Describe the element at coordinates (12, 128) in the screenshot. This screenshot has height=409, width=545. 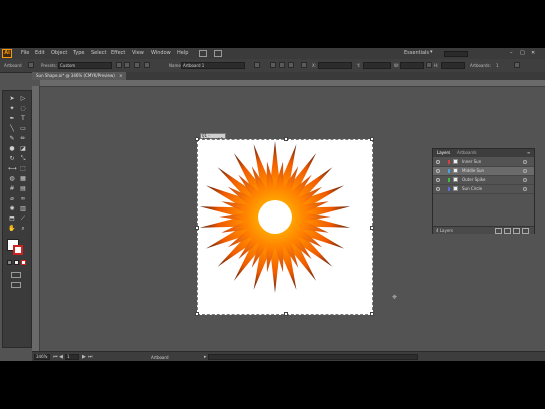
I see `line-tool-icon: ╲` at that location.